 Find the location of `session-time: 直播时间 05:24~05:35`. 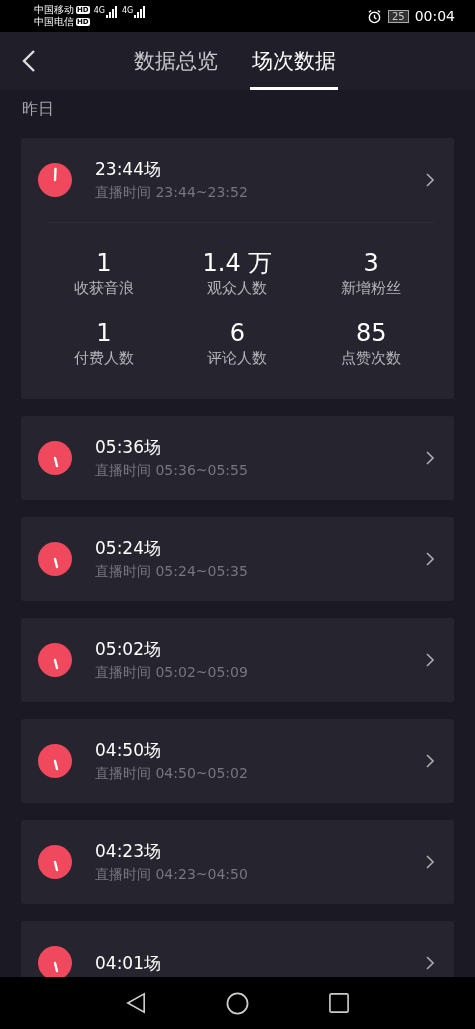

session-time: 直播时间 05:24~05:35 is located at coordinates (172, 571).